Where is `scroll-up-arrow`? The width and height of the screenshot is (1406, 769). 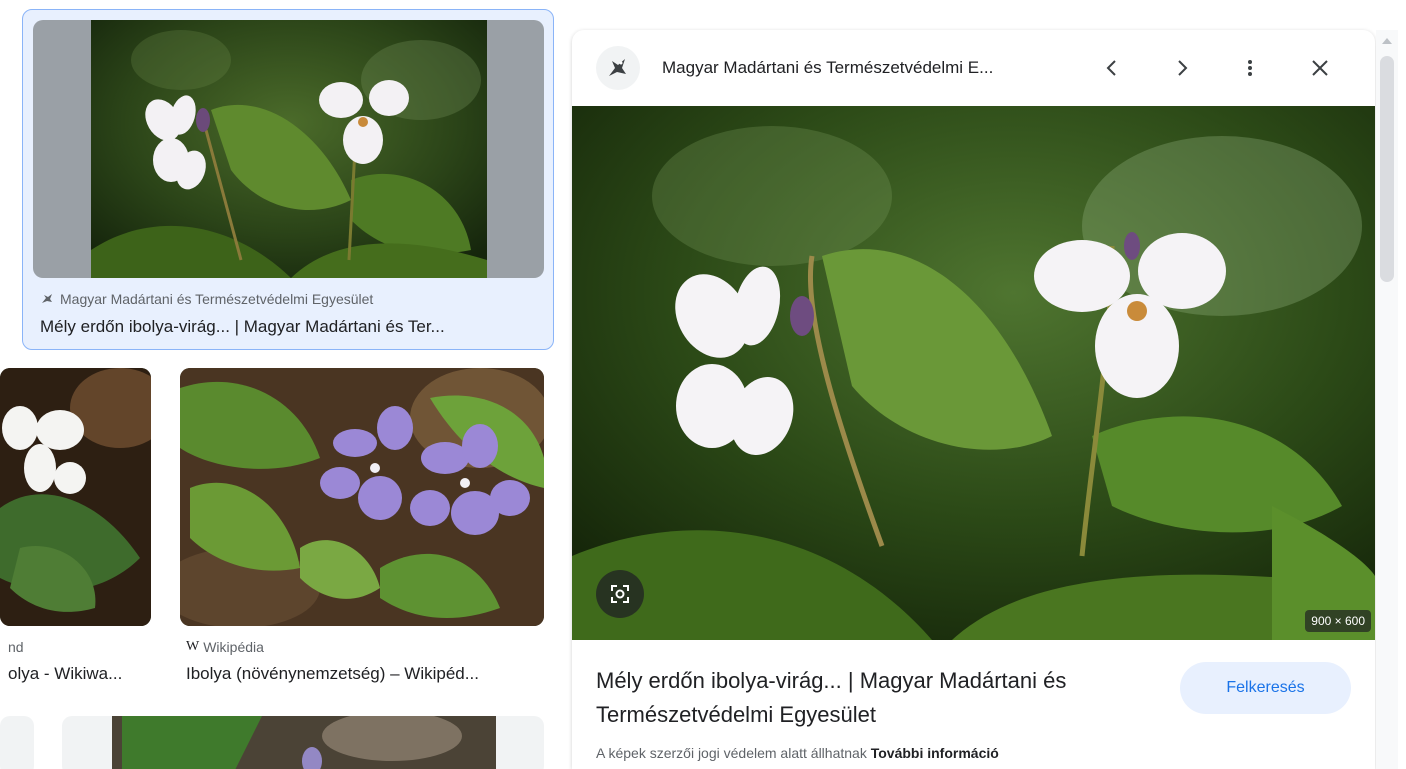
scroll-up-arrow is located at coordinates (1387, 41).